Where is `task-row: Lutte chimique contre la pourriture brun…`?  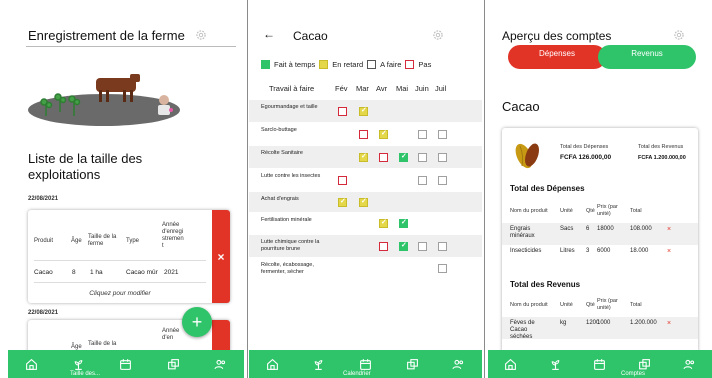
task-row: Lutte chimique contre la pourriture brun… is located at coordinates (365, 246).